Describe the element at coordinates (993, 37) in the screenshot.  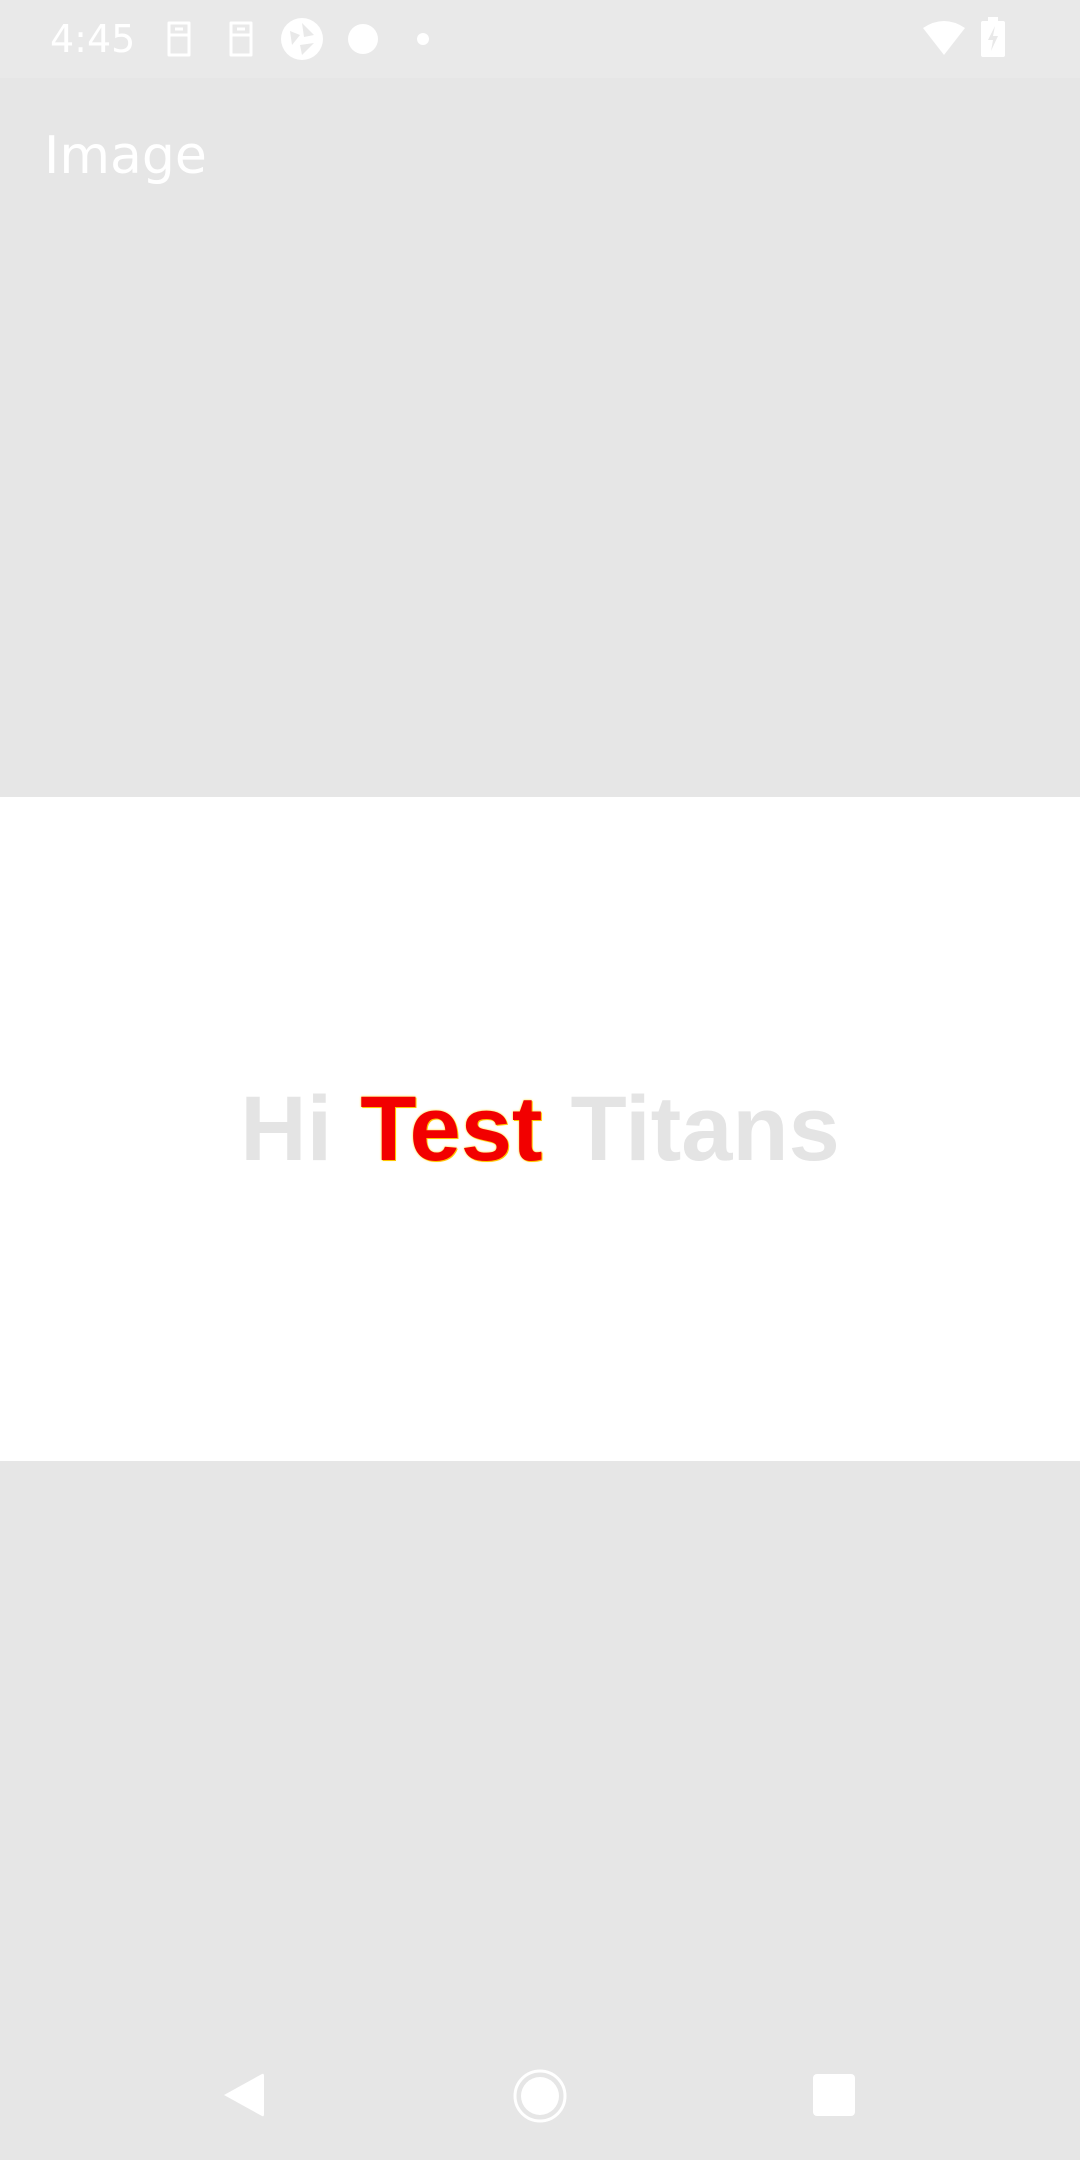
I see `battery-charging-icon` at that location.